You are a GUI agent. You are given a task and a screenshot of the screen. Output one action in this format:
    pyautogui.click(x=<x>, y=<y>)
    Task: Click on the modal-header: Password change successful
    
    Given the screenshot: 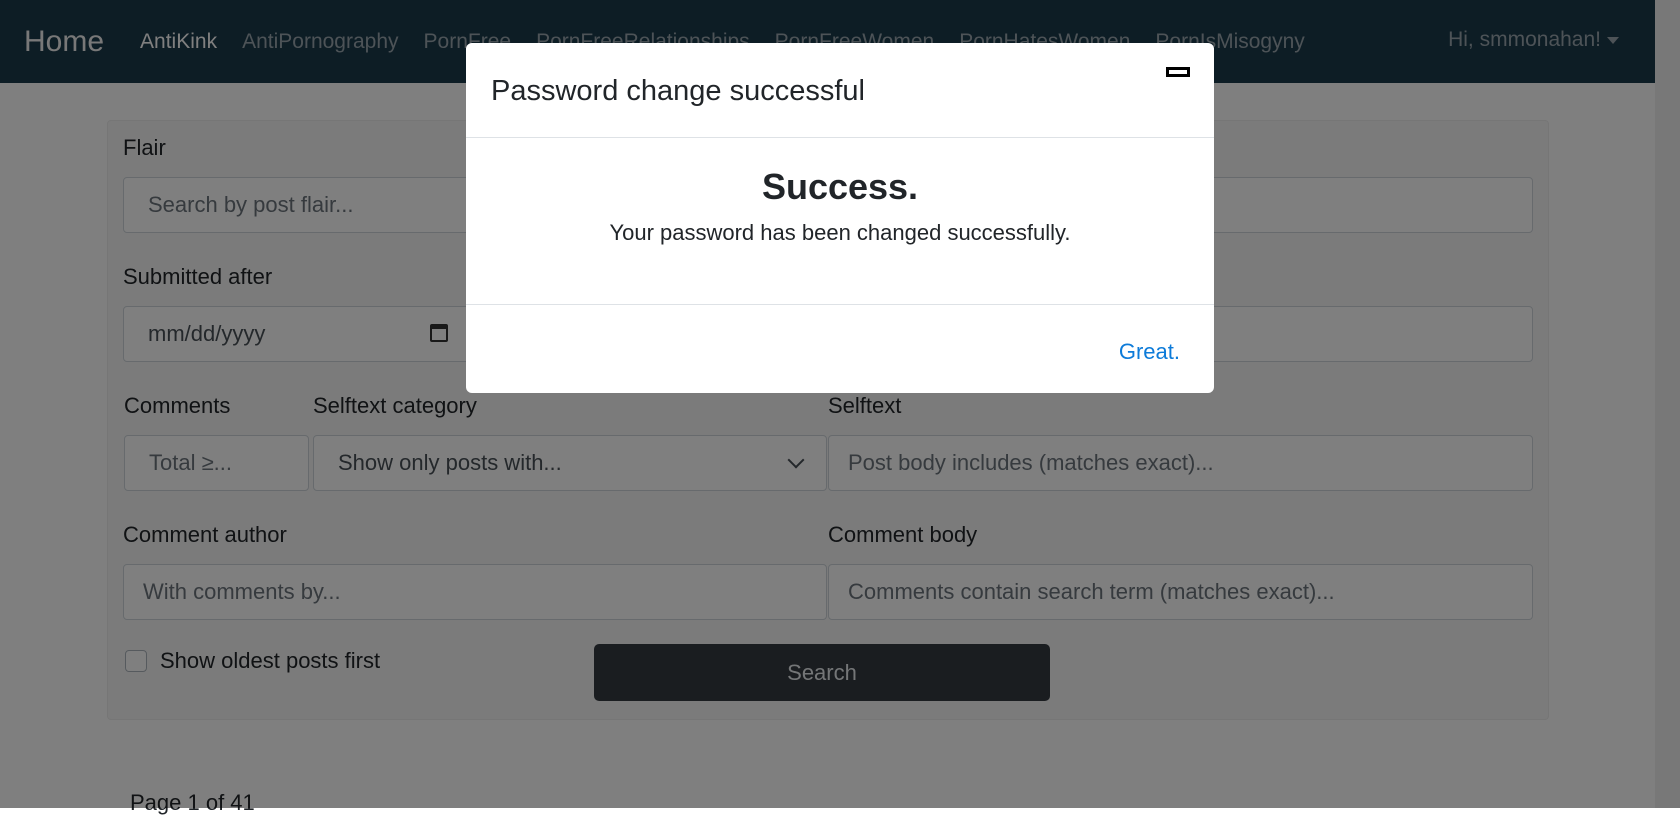 What is the action you would take?
    pyautogui.click(x=840, y=90)
    